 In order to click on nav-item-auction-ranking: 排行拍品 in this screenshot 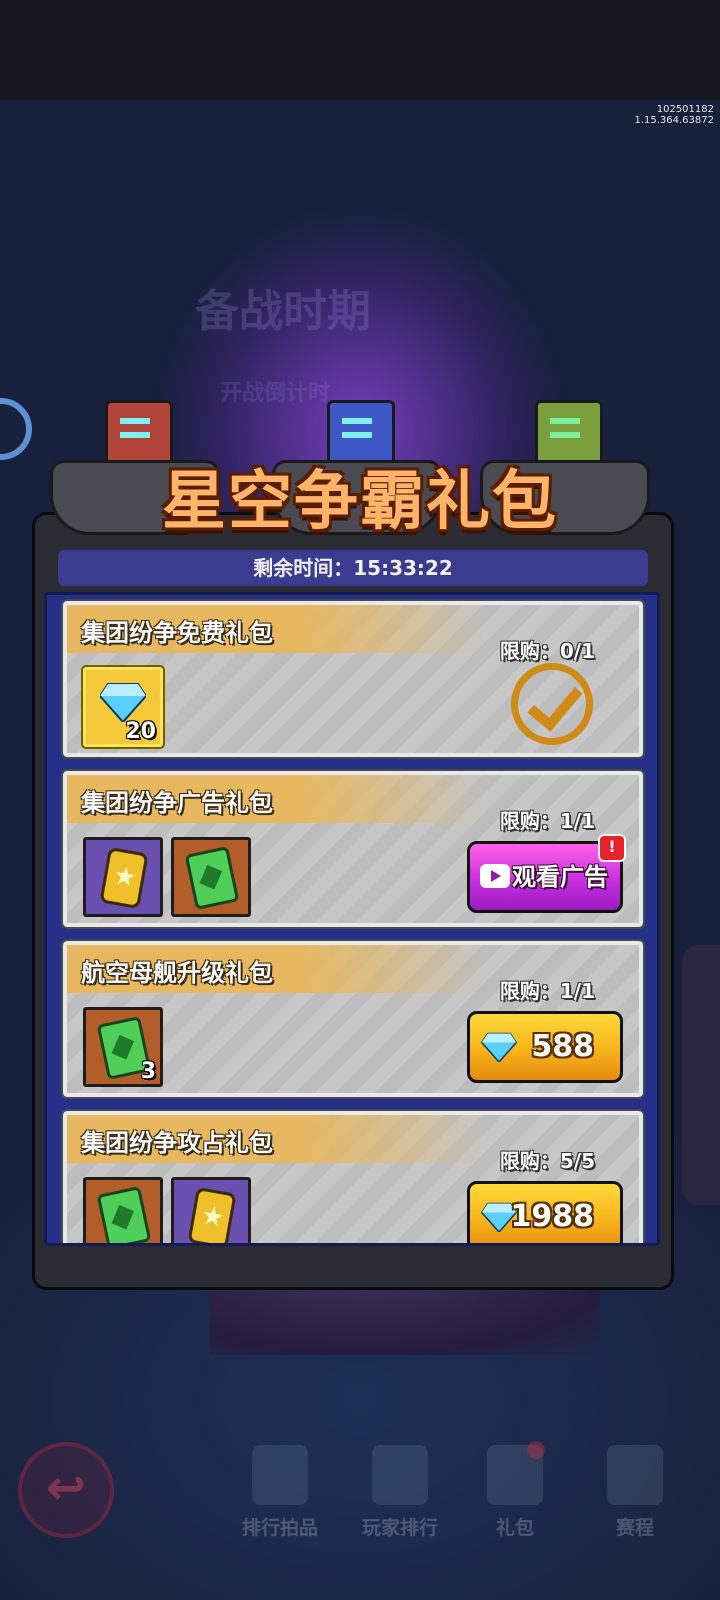, I will do `click(280, 1495)`.